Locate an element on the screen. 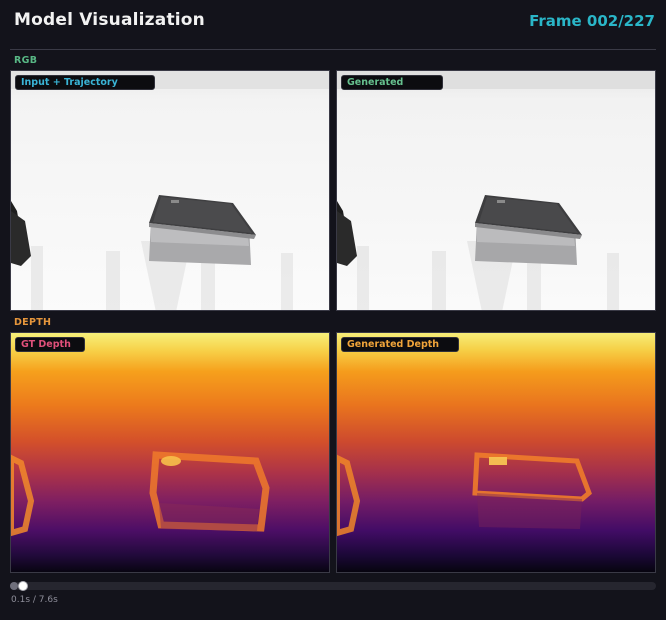  timeline-progress is located at coordinates (14, 586).